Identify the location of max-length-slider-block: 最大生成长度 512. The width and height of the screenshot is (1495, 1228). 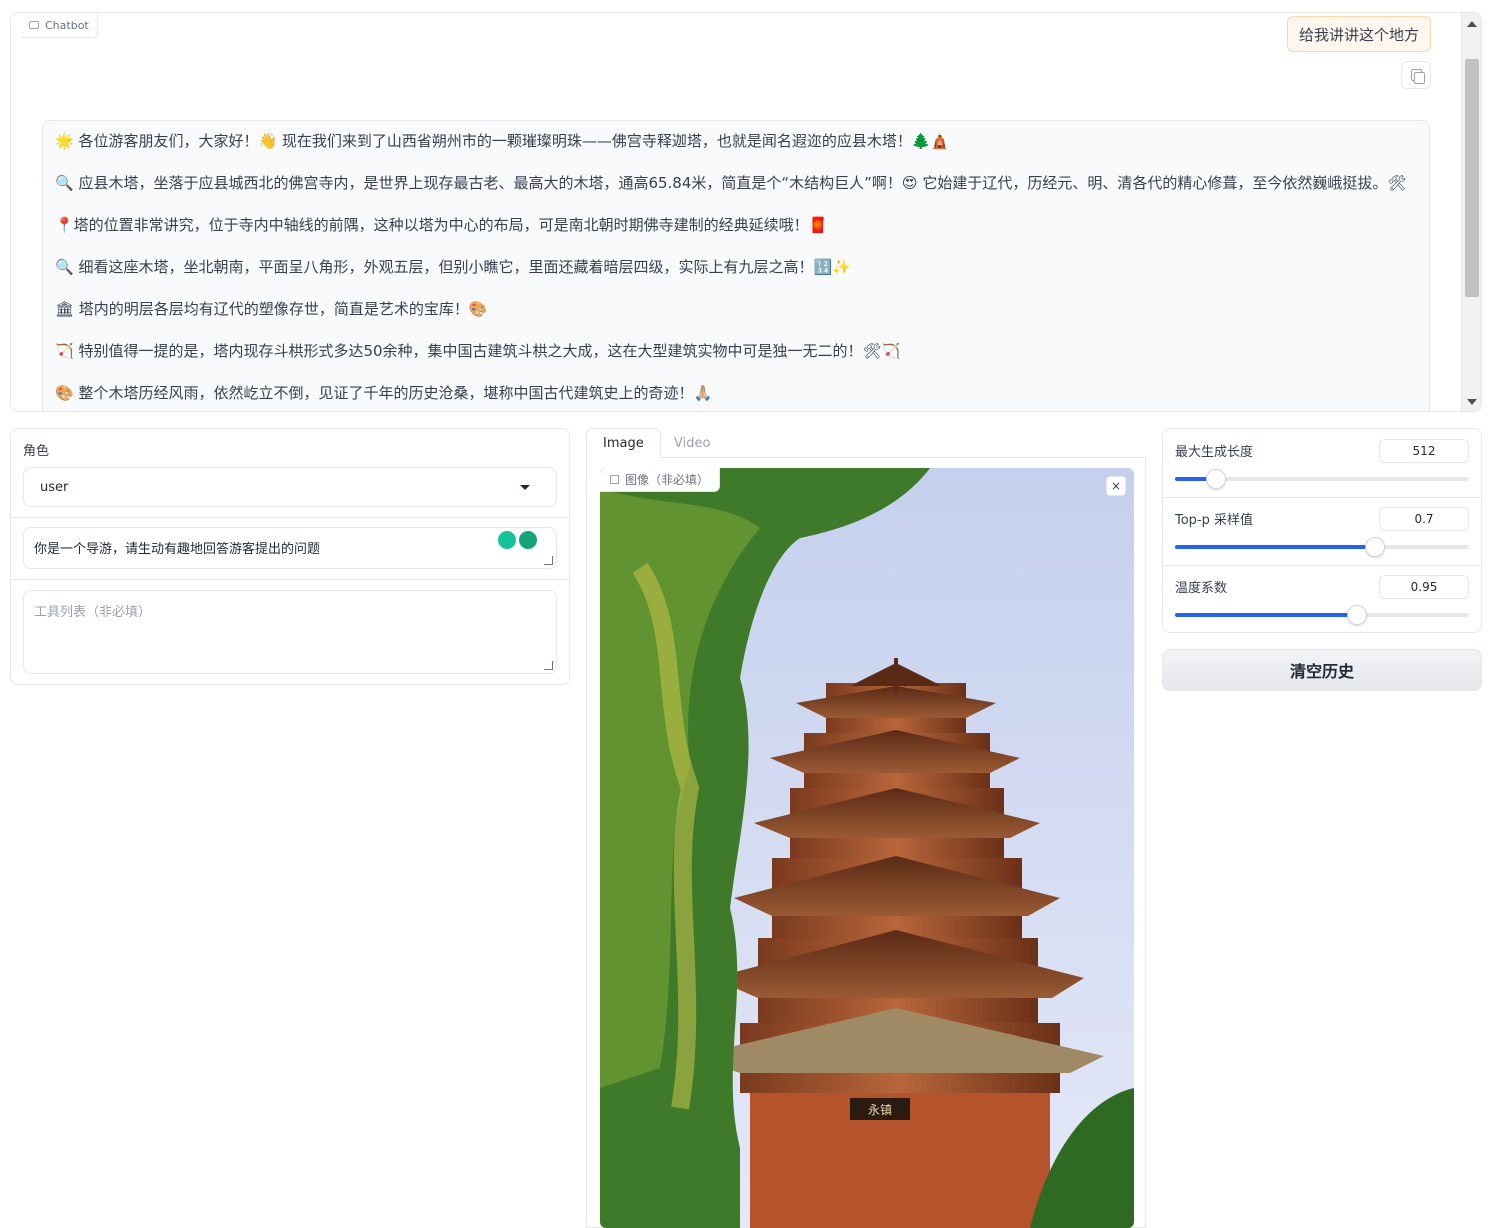
(1322, 463).